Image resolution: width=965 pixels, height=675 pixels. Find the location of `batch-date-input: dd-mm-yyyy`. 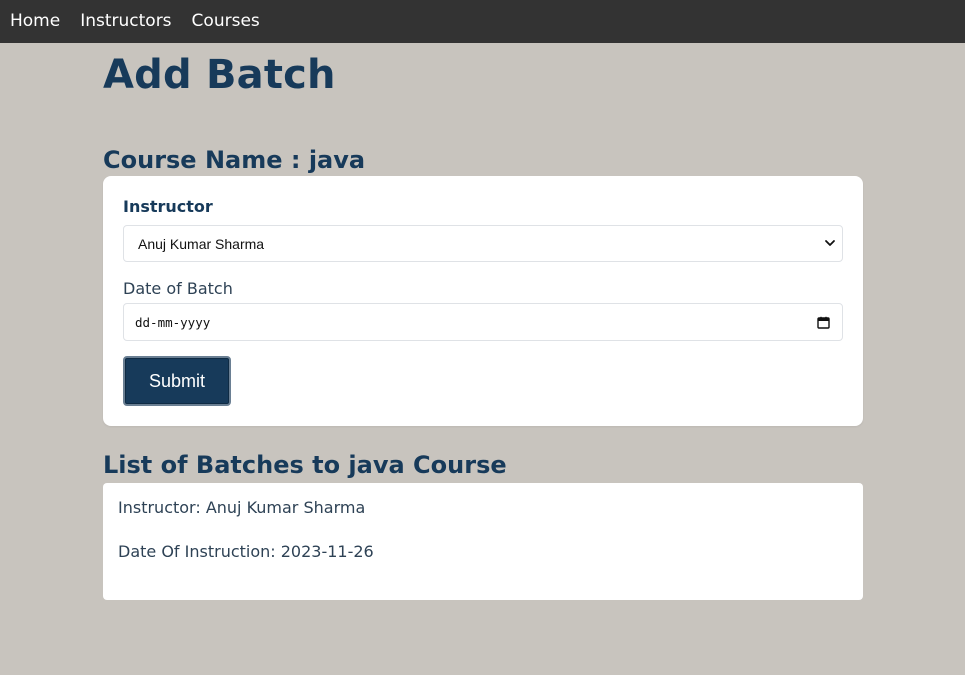

batch-date-input: dd-mm-yyyy is located at coordinates (483, 322).